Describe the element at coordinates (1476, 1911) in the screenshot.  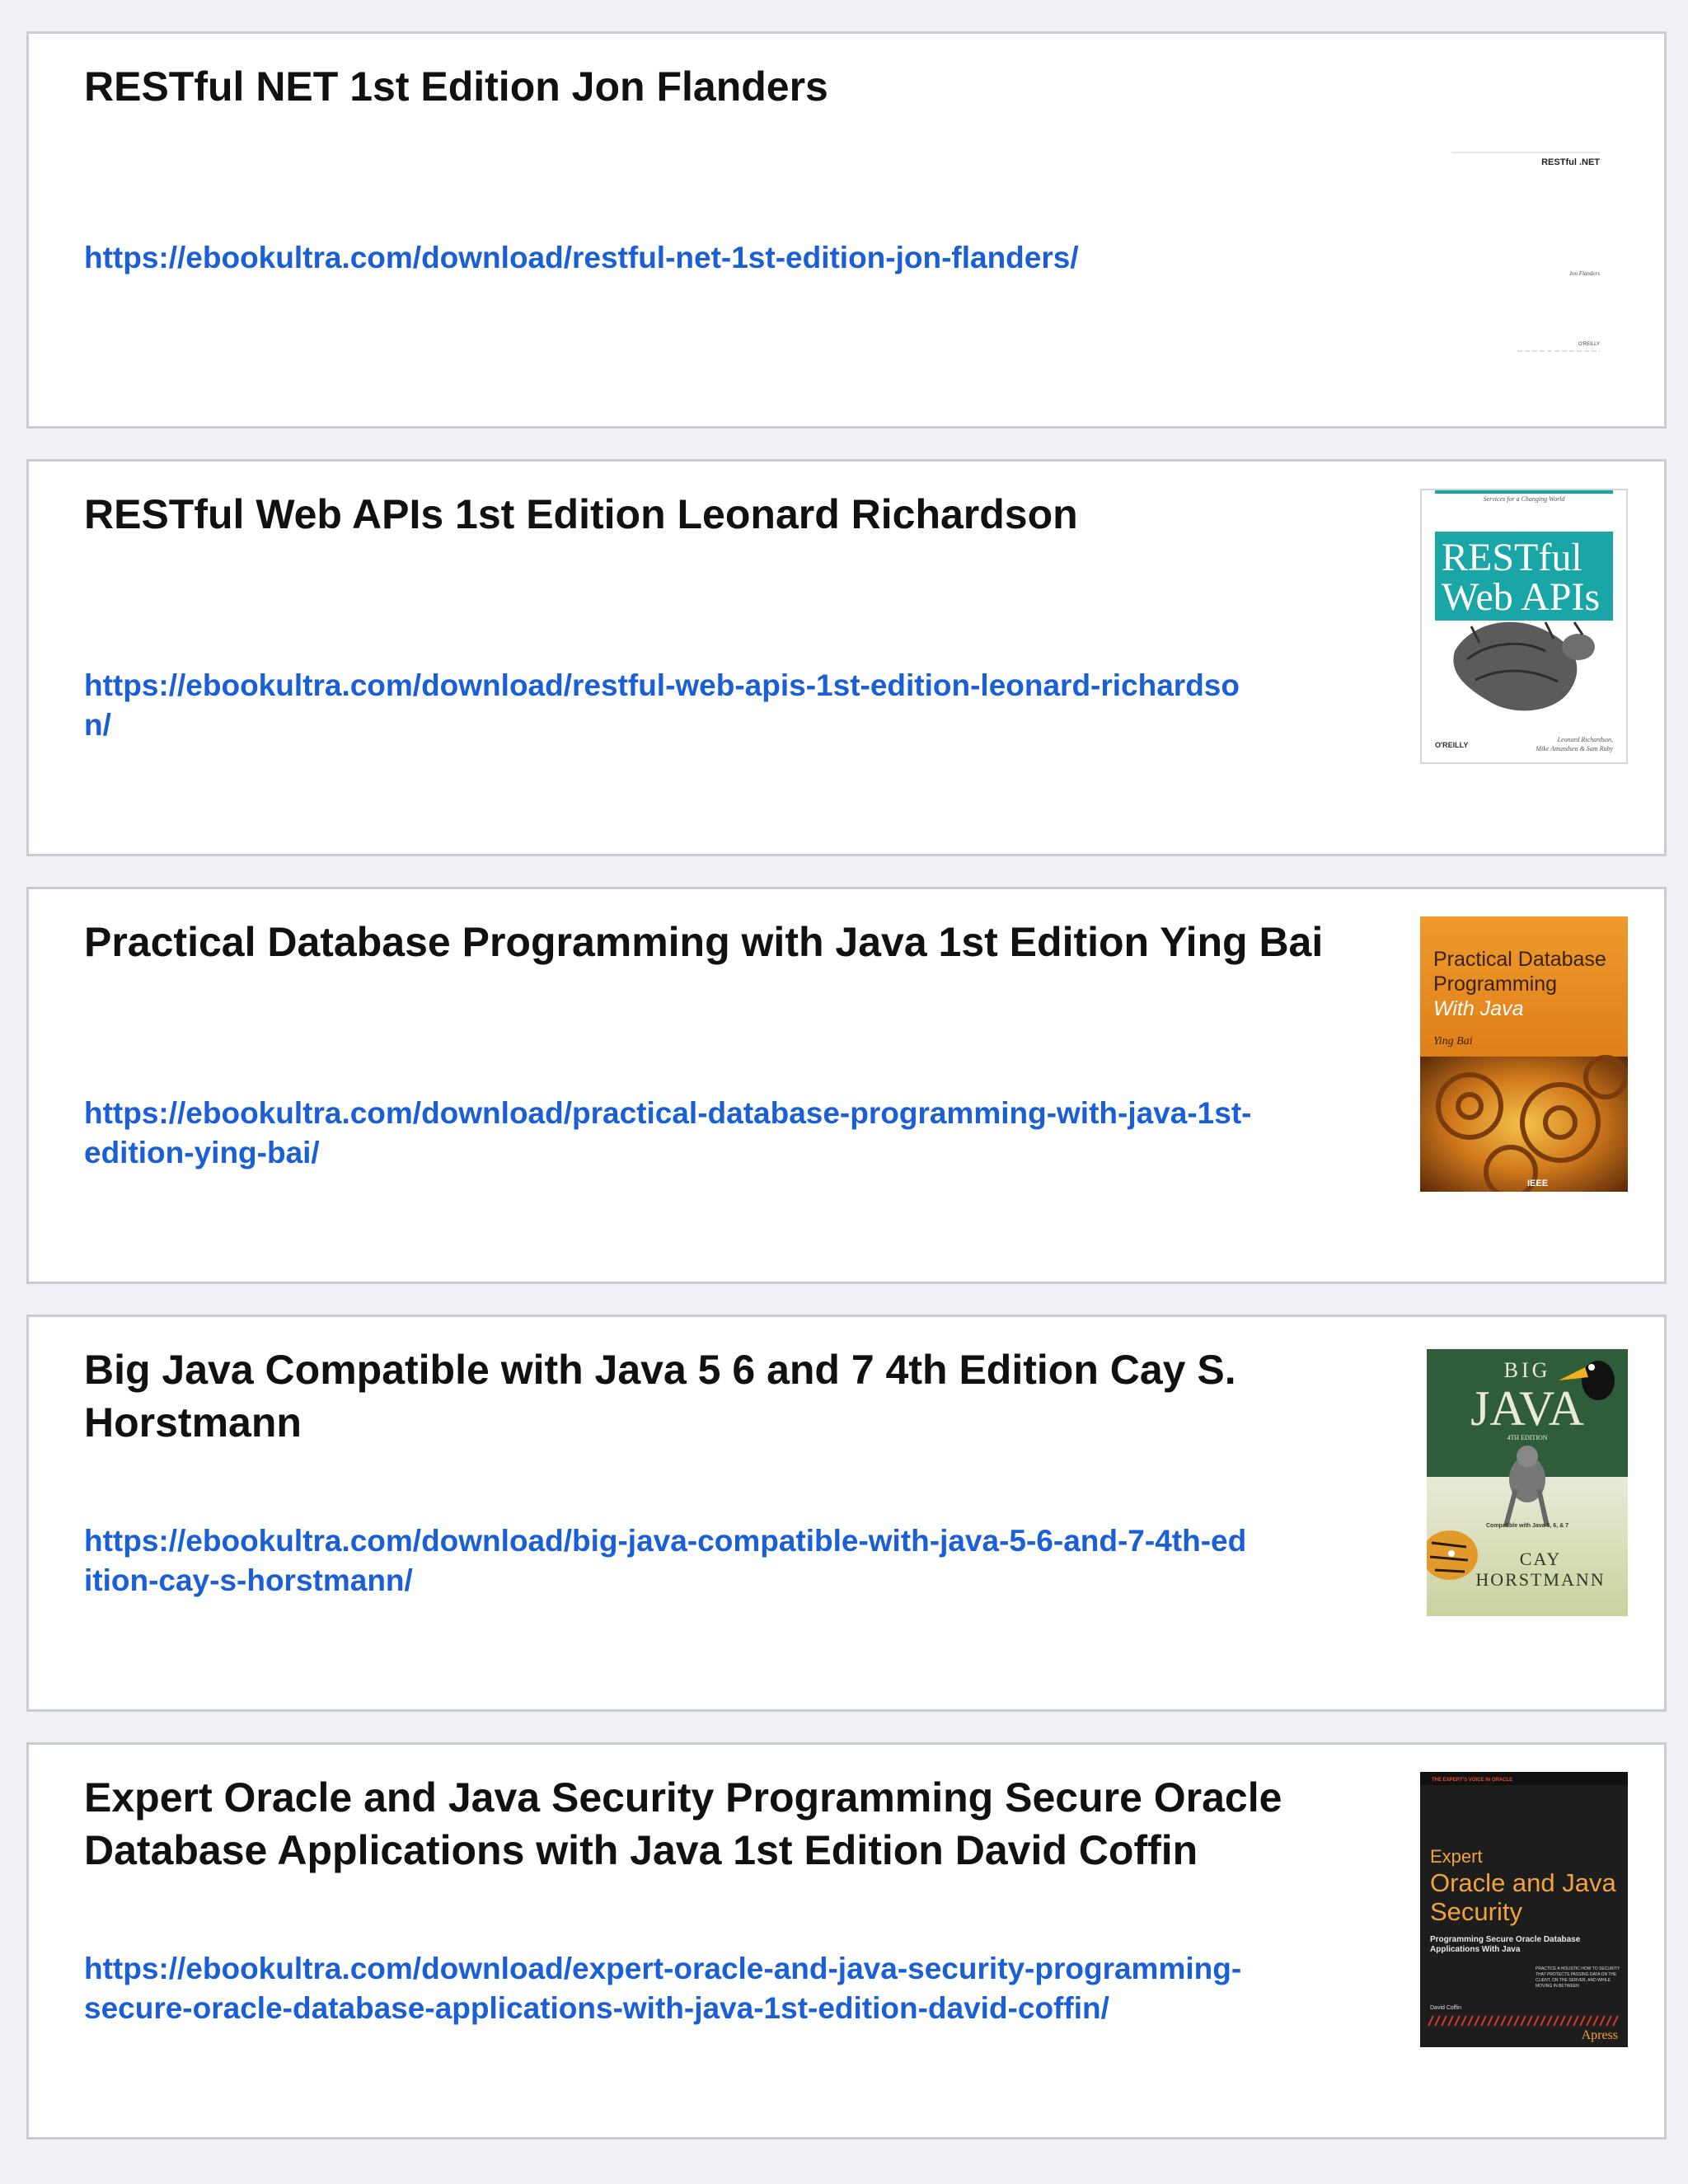
I see `cover-title-line3: Security` at that location.